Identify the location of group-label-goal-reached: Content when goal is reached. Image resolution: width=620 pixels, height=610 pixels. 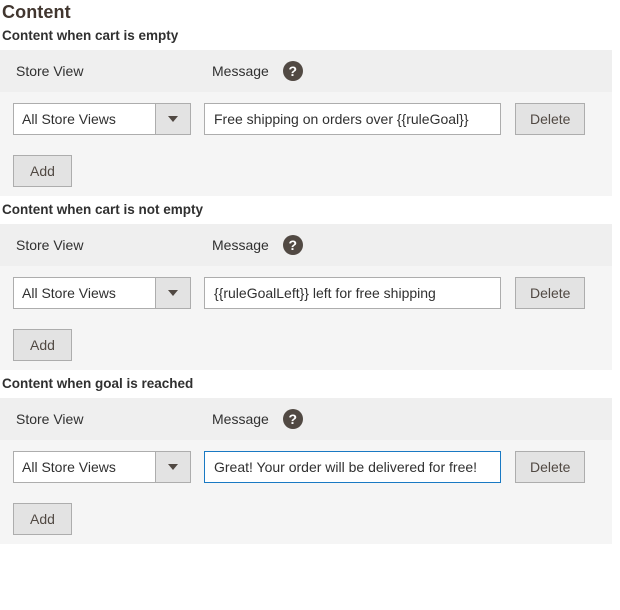
(98, 383).